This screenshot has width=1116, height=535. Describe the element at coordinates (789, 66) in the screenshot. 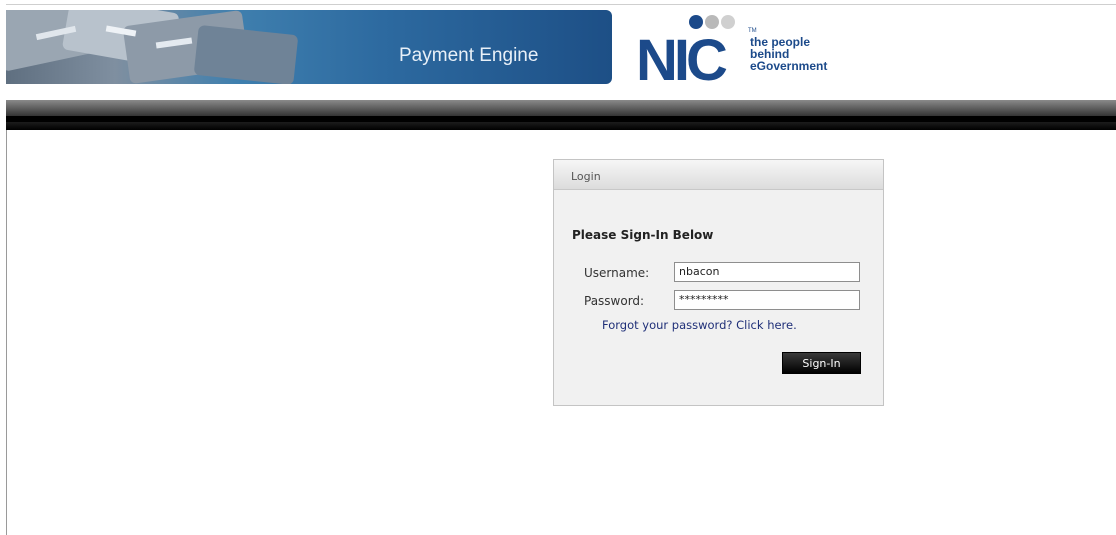

I see `logo-tagline-line-3: eGovernment` at that location.